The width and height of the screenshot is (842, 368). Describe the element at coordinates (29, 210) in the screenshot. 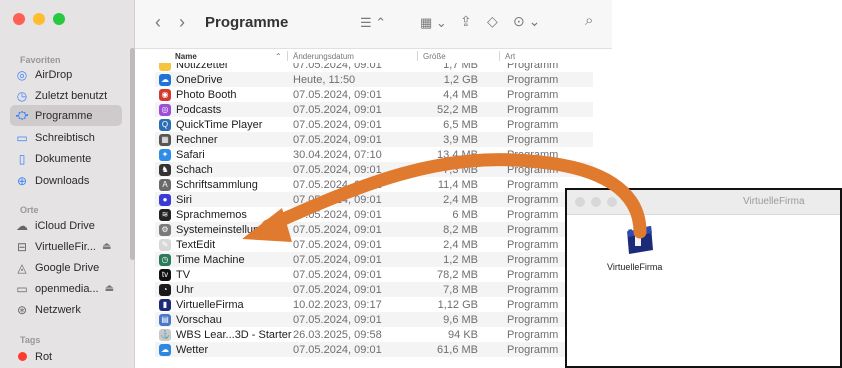

I see `sidebar-section-places: Orte` at that location.